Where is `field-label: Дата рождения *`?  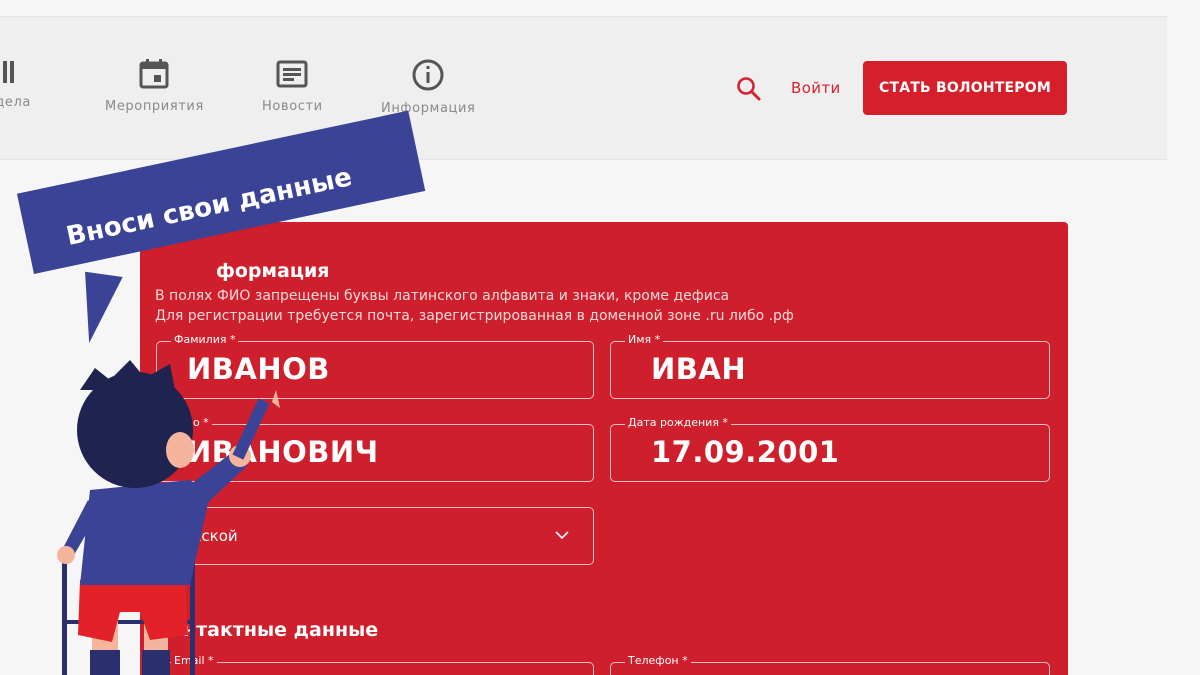 field-label: Дата рождения * is located at coordinates (678, 422).